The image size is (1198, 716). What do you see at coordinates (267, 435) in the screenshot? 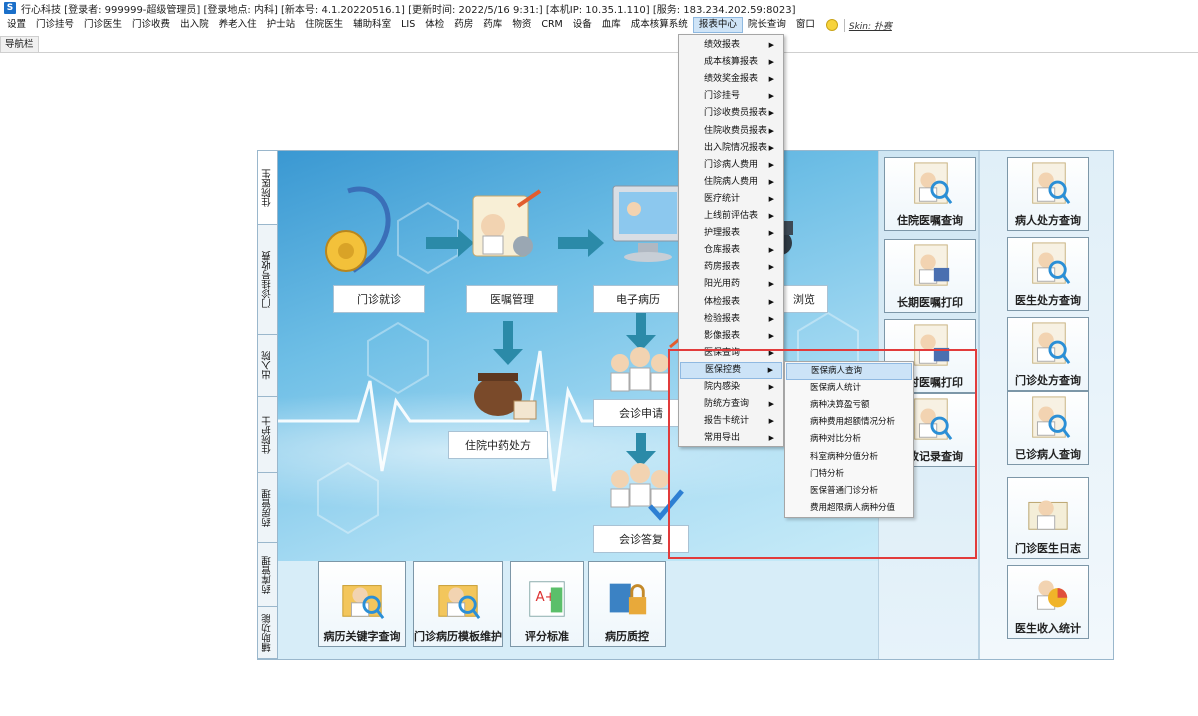
I see `vtab-3: 住院护士` at bounding box center [267, 435].